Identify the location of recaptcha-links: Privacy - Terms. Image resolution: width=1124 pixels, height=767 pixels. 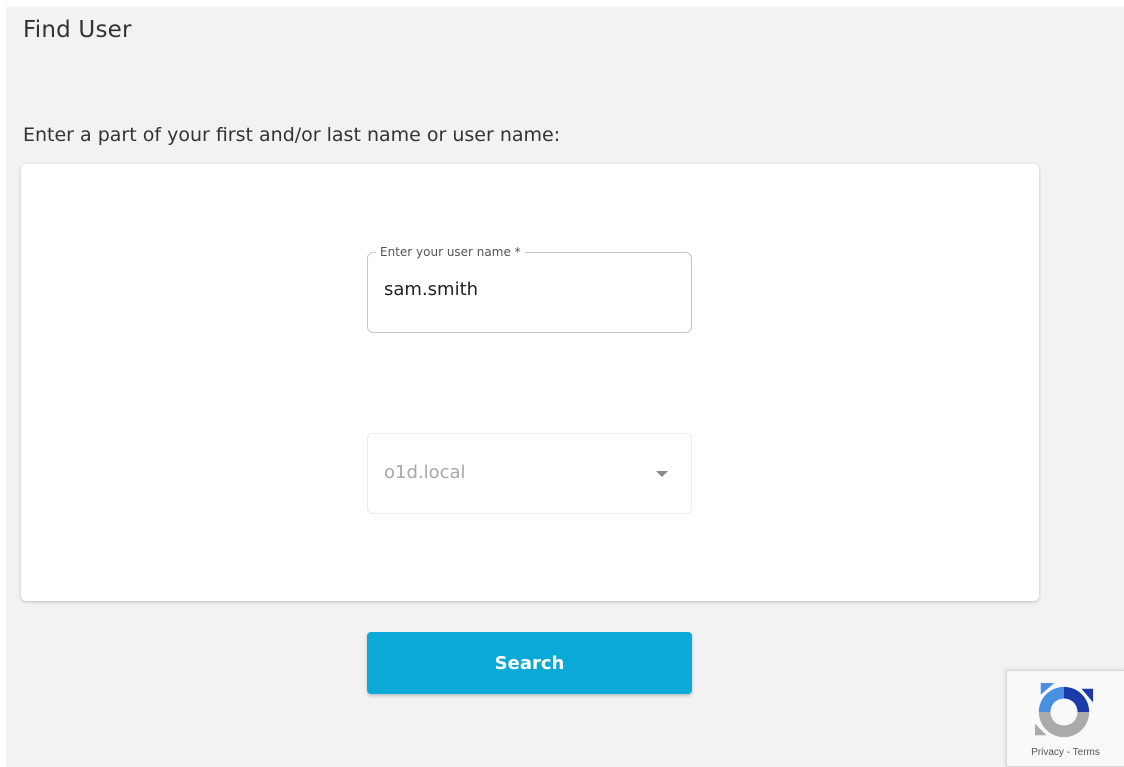
(1065, 752).